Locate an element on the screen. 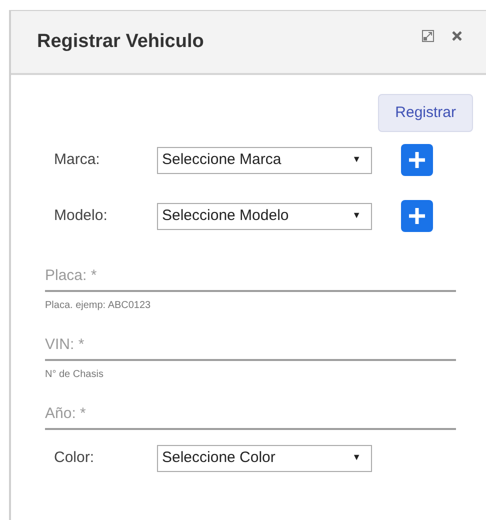 This screenshot has height=520, width=486. close-icon is located at coordinates (457, 36).